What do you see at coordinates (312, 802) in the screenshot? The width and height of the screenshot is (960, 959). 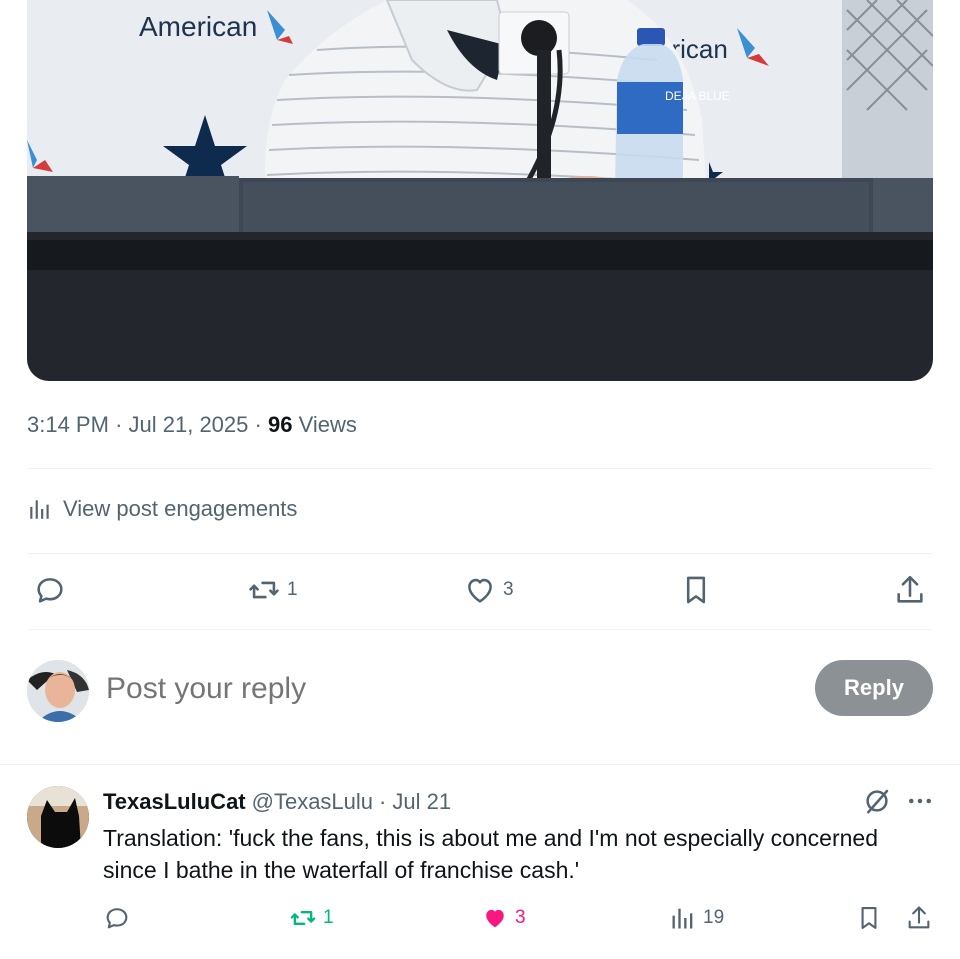 I see `tweet-handle: @TexasLulu` at bounding box center [312, 802].